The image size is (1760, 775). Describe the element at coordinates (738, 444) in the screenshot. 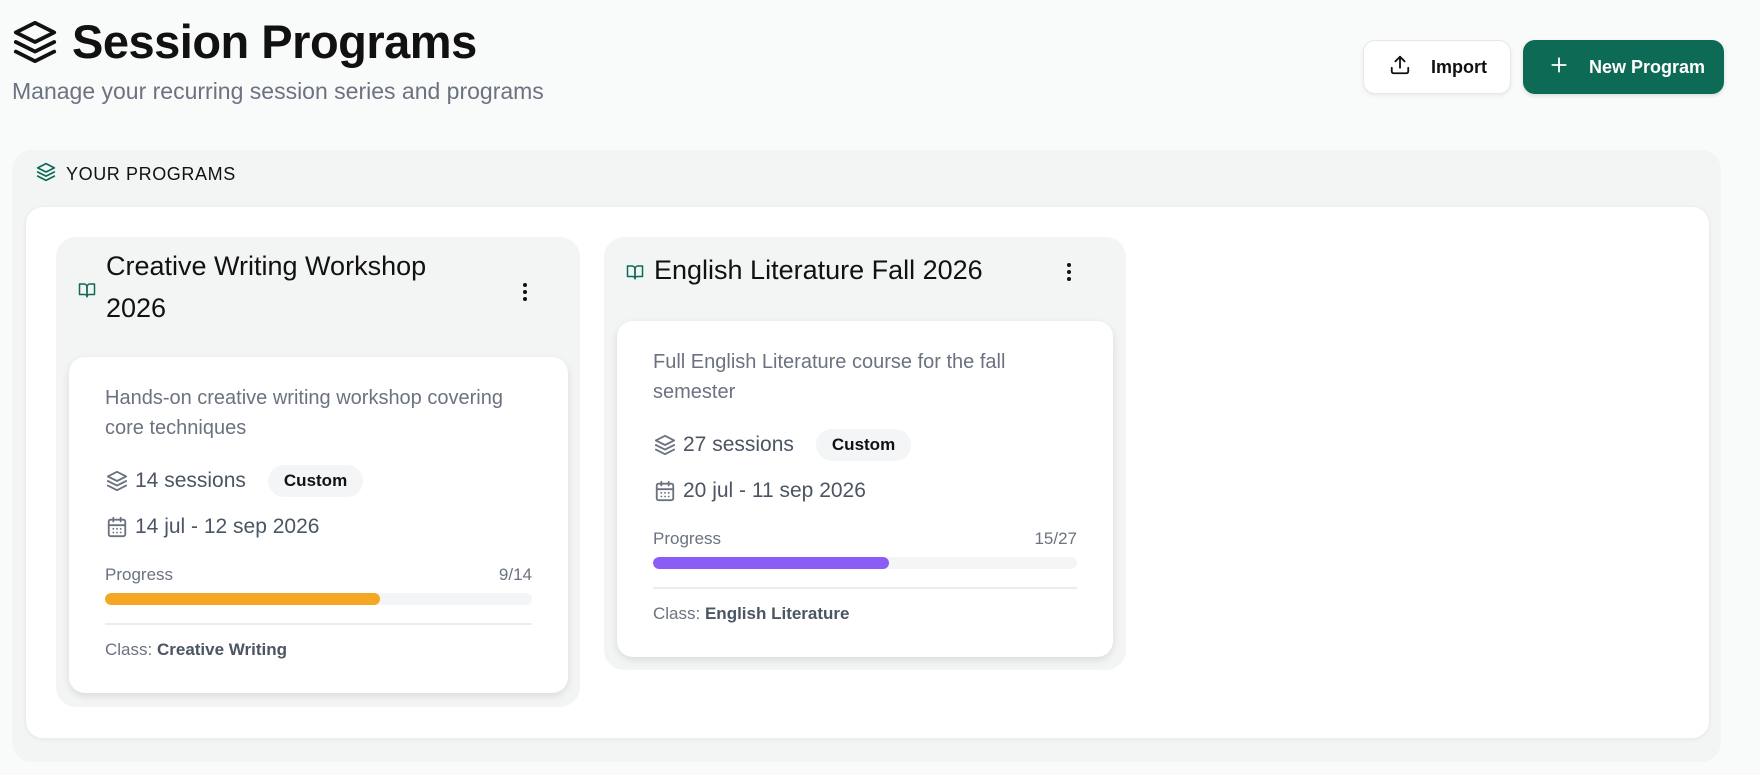

I see `session-count: 27 sessions` at that location.